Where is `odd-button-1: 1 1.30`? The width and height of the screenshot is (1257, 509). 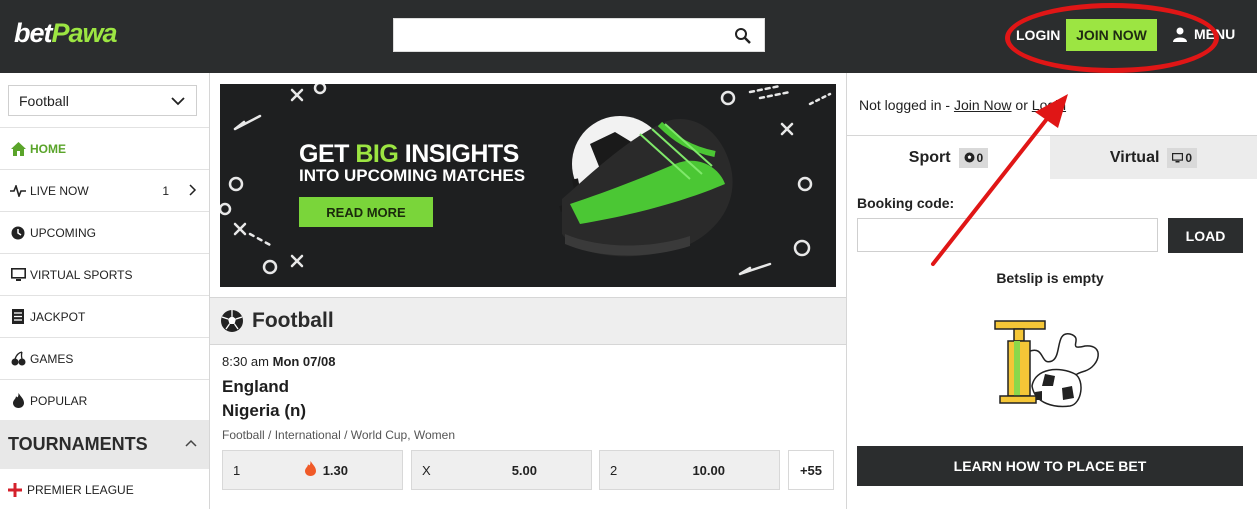 odd-button-1: 1 1.30 is located at coordinates (312, 470).